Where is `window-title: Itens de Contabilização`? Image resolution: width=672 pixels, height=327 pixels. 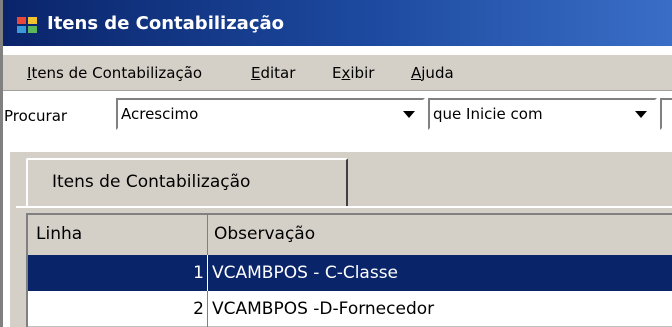 window-title: Itens de Contabilização is located at coordinates (166, 23).